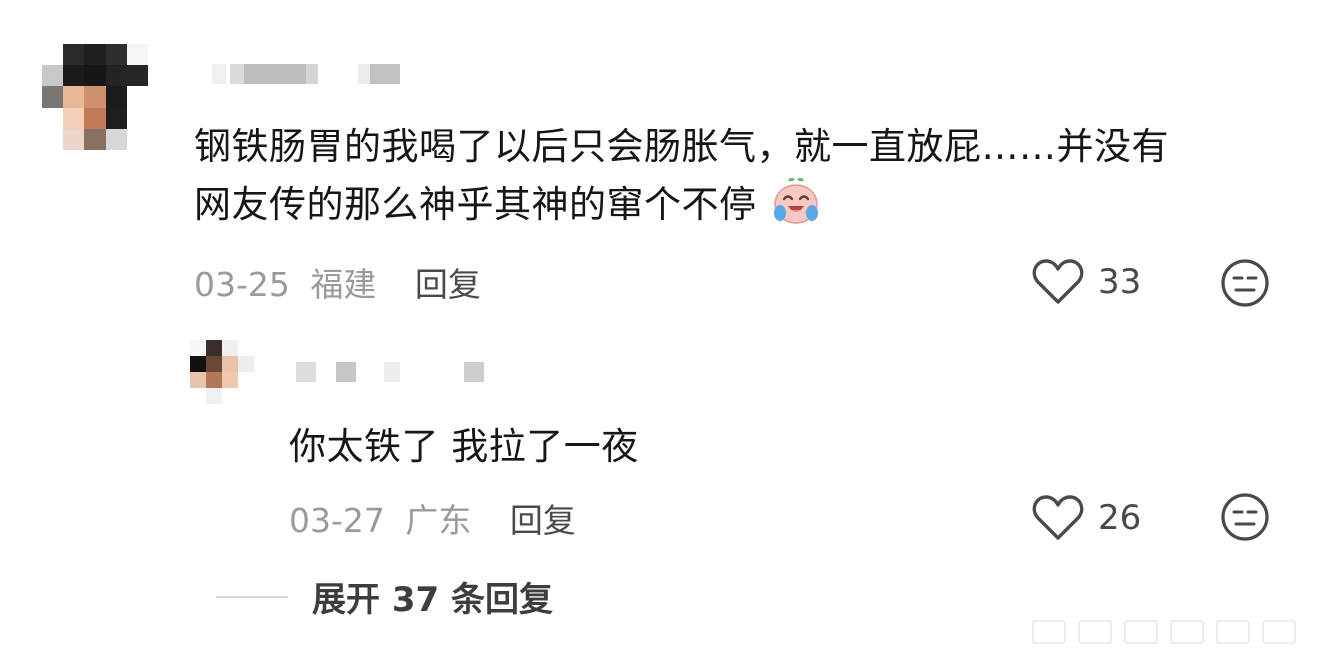 The width and height of the screenshot is (1320, 658). Describe the element at coordinates (795, 200) in the screenshot. I see `crying-laughing-baby-emoji-icon` at that location.